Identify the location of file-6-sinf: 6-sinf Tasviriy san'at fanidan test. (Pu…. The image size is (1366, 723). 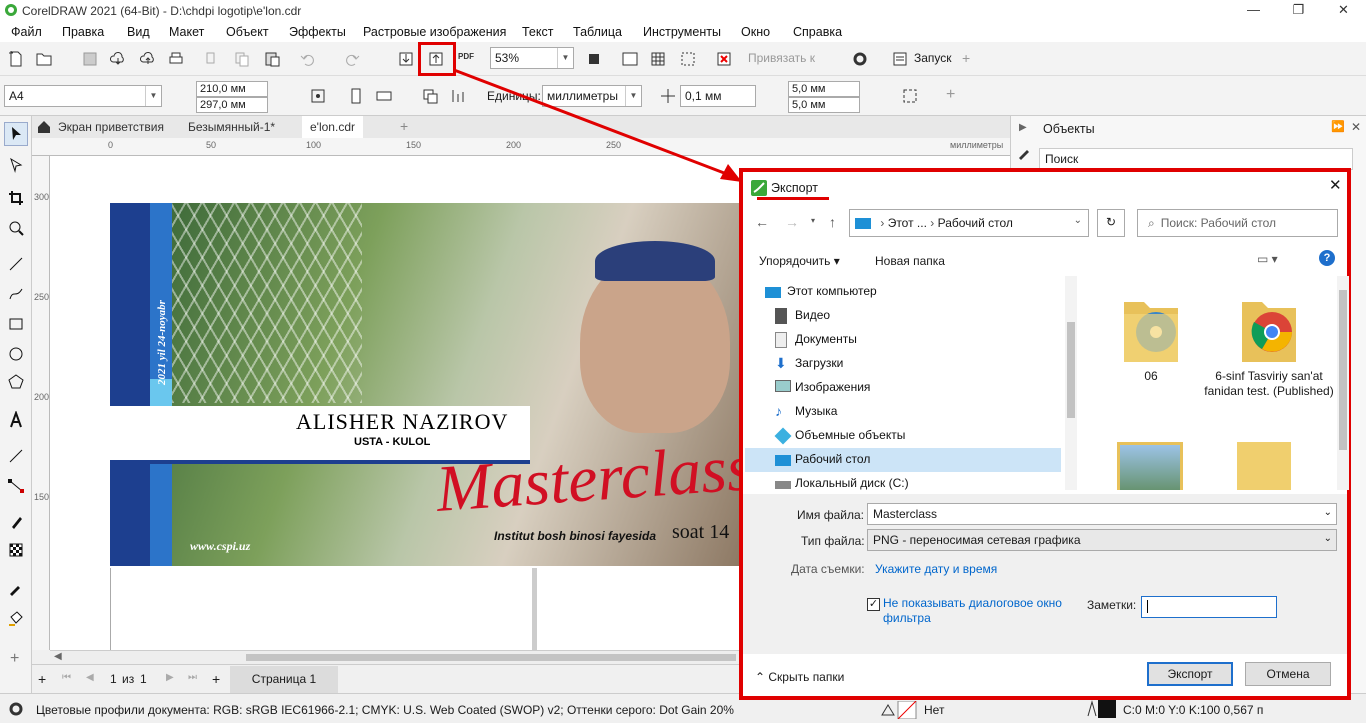
(1269, 358).